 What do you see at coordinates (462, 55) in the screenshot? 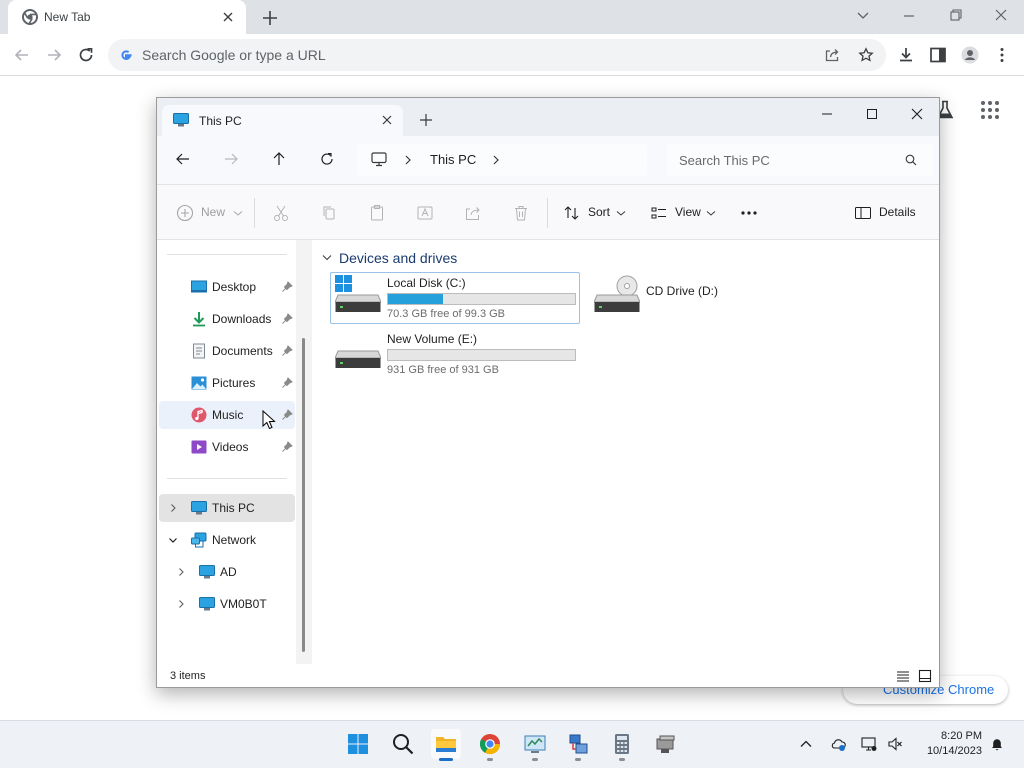
I see `omnibox-input` at bounding box center [462, 55].